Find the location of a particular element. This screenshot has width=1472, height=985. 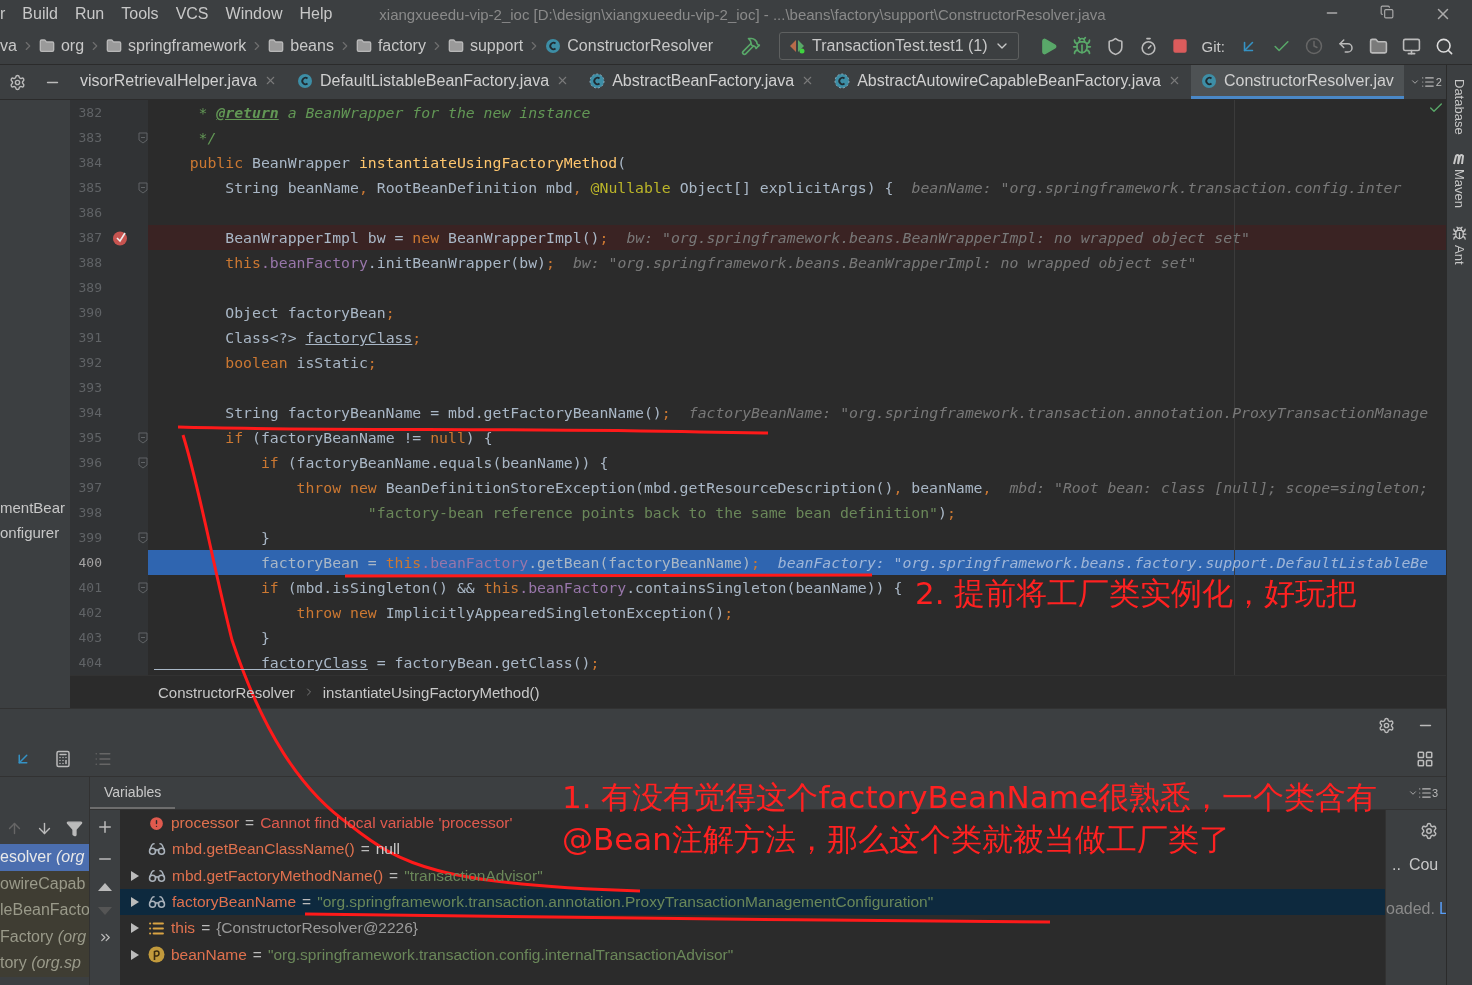

layout-overflow-button: 3 is located at coordinates (1422, 793).